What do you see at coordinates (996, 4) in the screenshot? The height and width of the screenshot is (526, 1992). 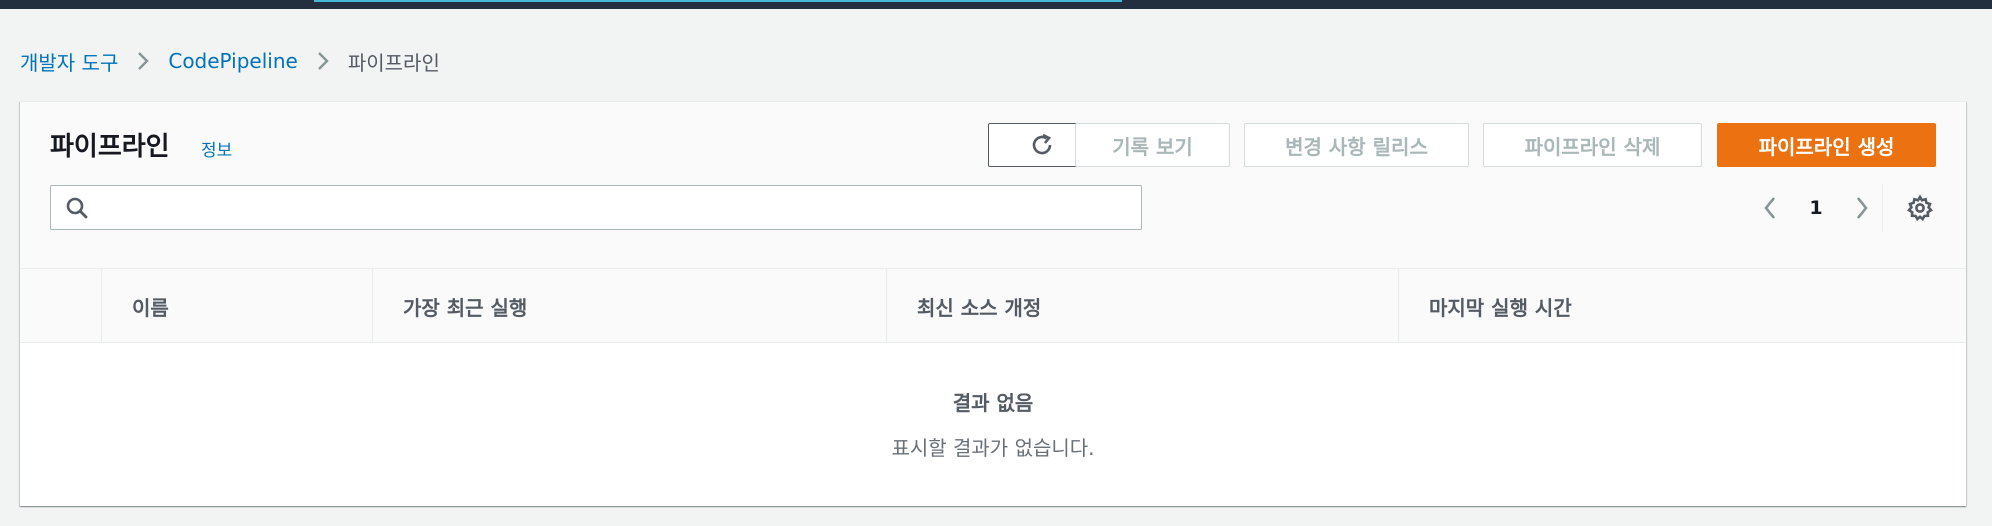 I see `top-navigation-bar` at bounding box center [996, 4].